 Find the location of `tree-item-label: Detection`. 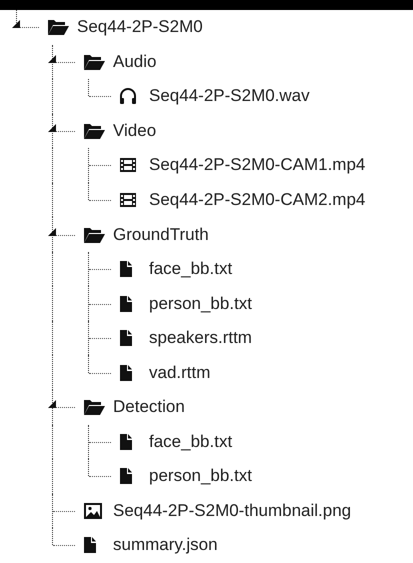

tree-item-label: Detection is located at coordinates (149, 407).